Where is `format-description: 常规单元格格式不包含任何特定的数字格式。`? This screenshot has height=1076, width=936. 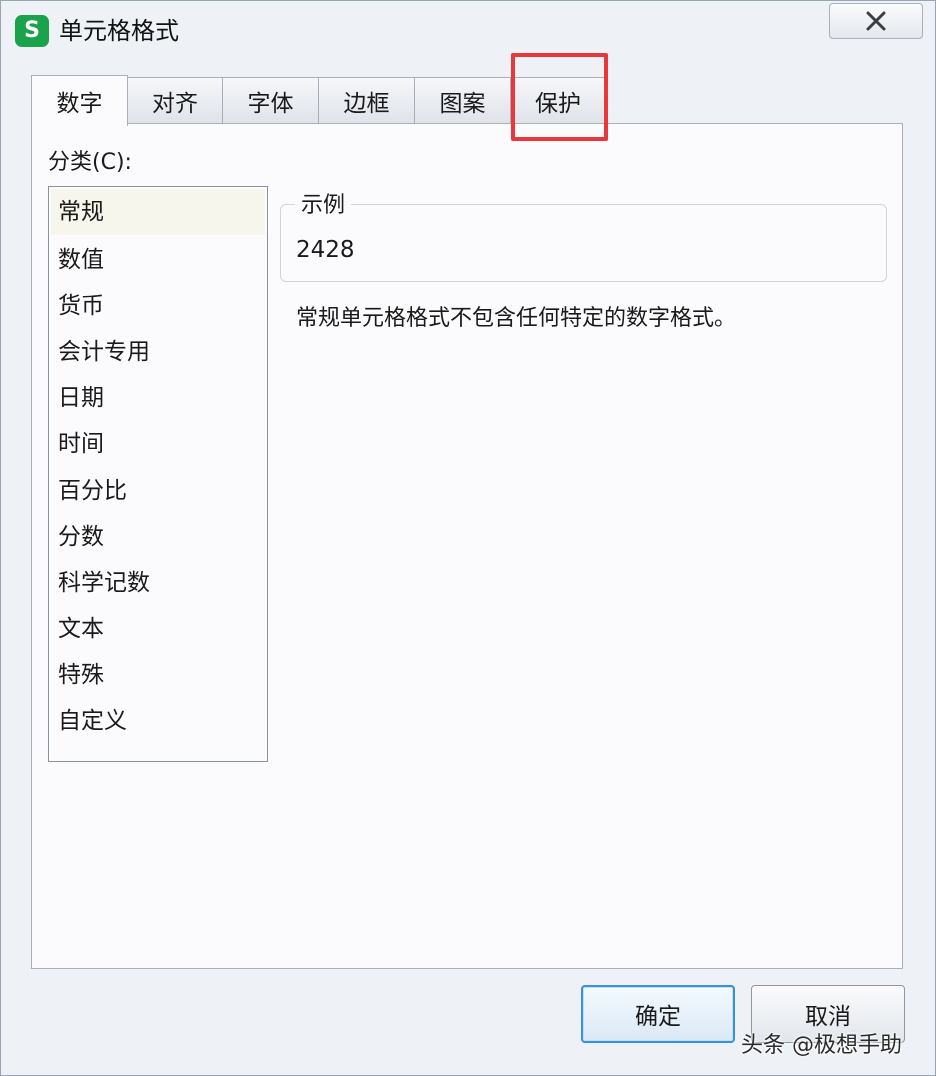
format-description: 常规单元格格式不包含任何特定的数字格式。 is located at coordinates (516, 318).